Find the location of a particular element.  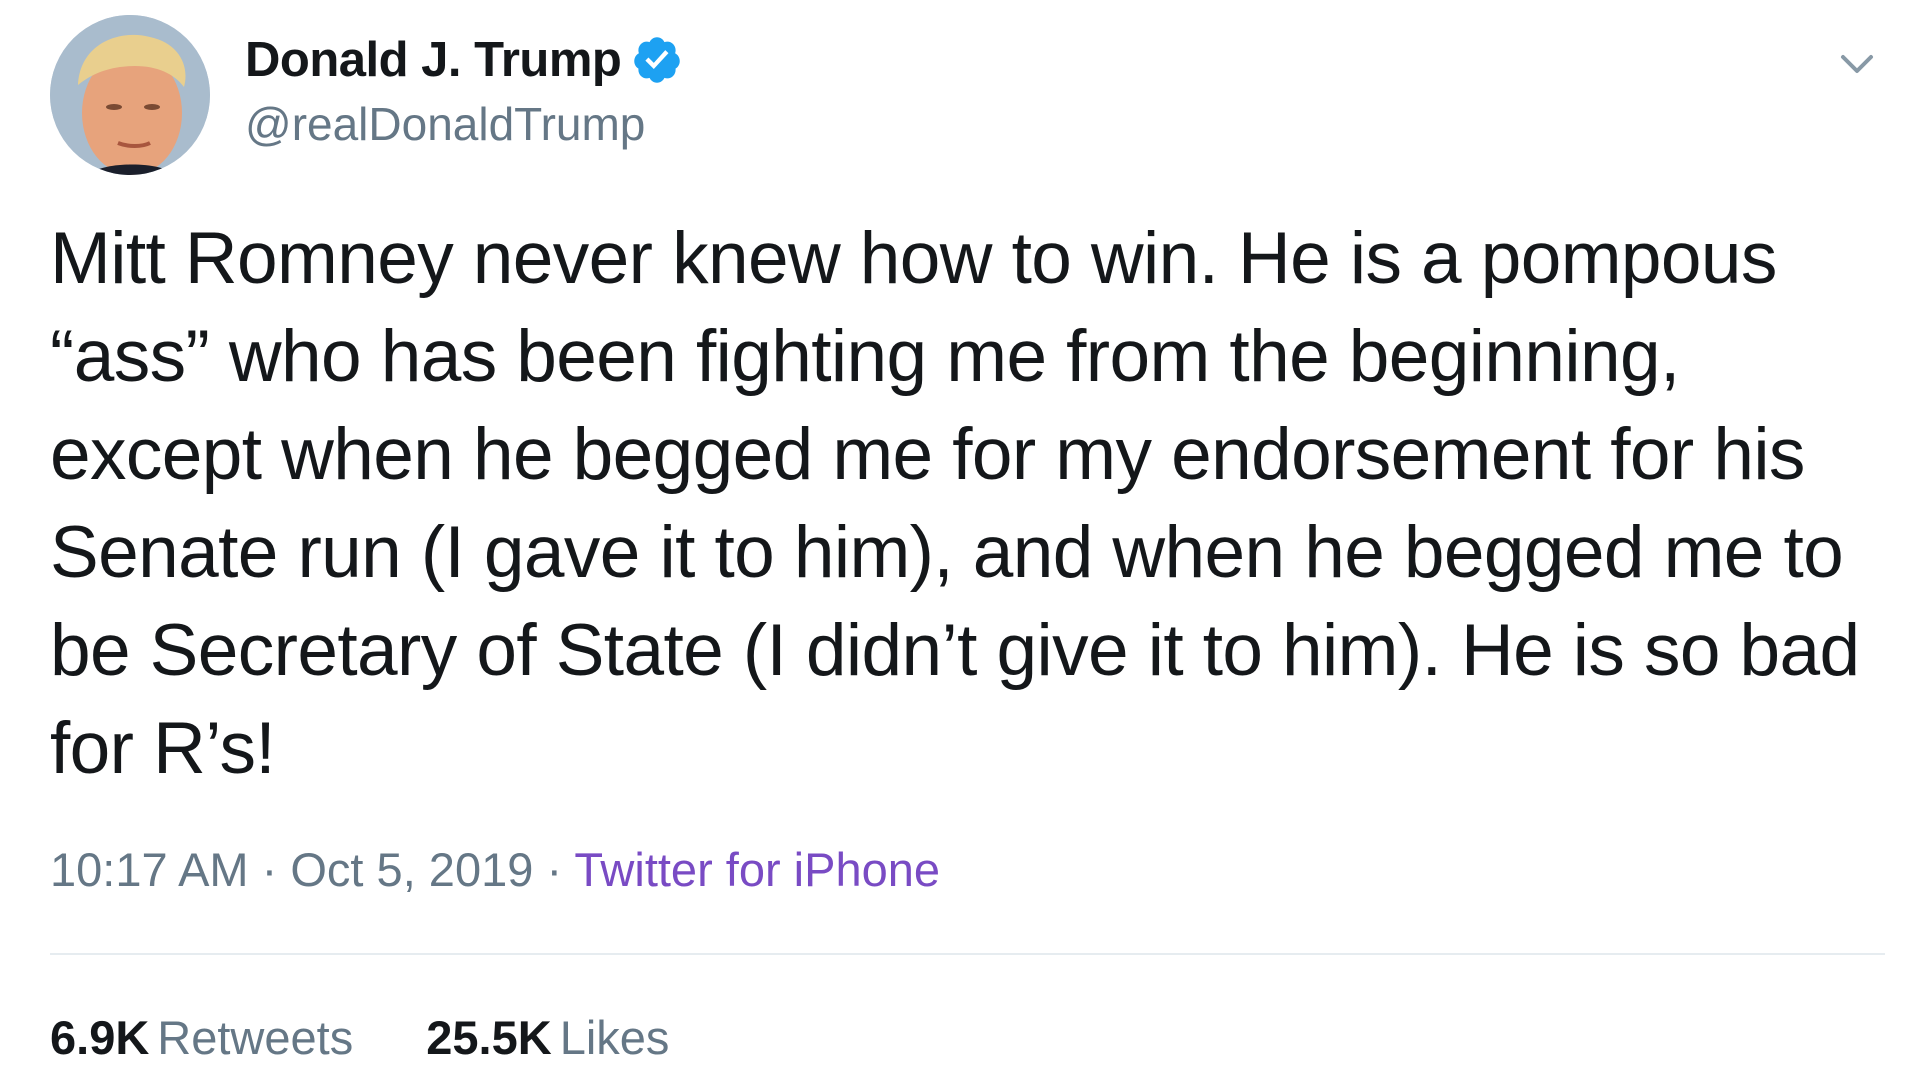

profile-photo is located at coordinates (130, 95).